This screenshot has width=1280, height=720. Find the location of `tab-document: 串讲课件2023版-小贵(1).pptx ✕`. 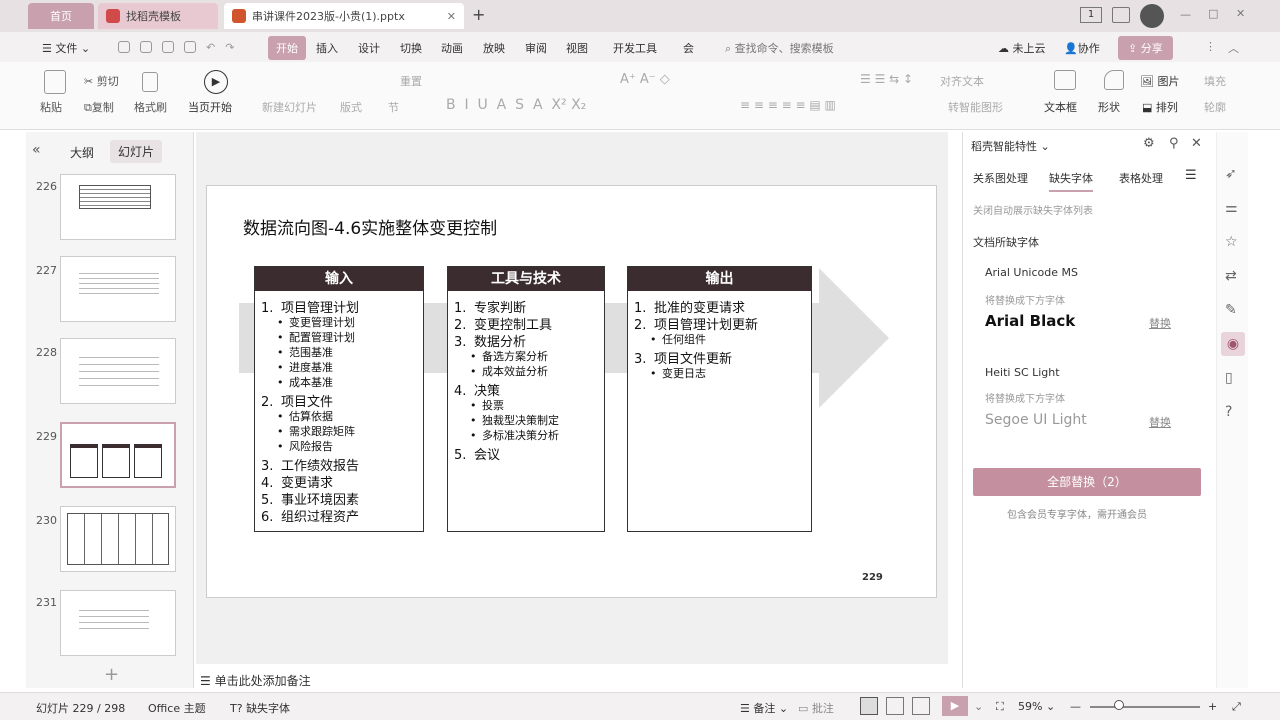

tab-document: 串讲课件2023版-小贵(1).pptx ✕ is located at coordinates (344, 16).